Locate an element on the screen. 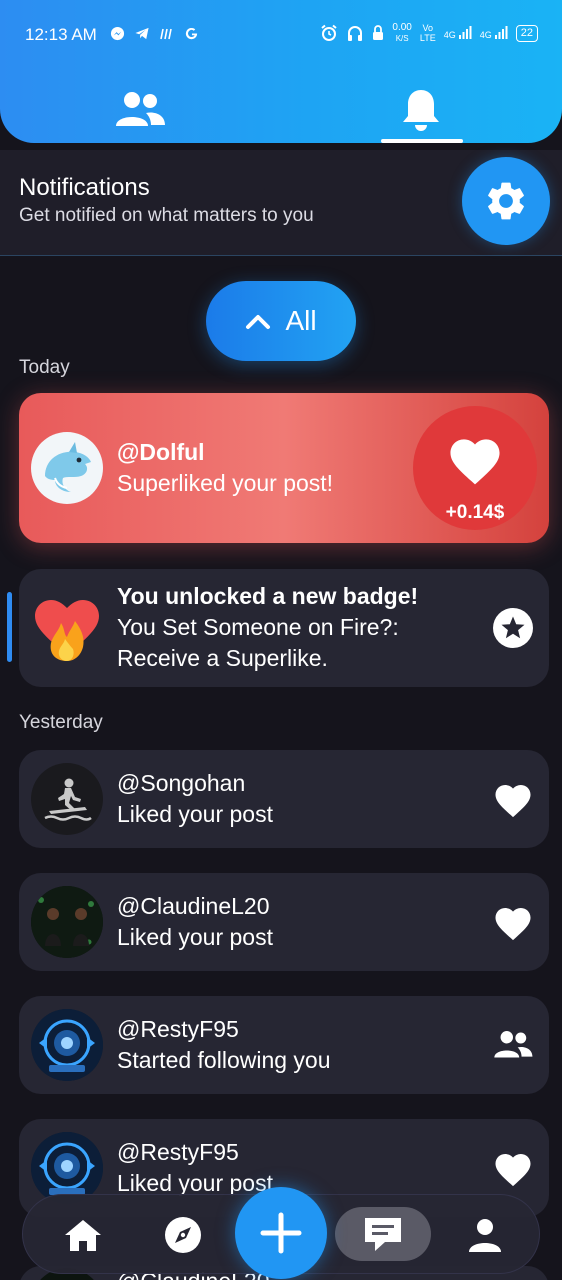 The image size is (562, 1280). nav-profile is located at coordinates (485, 1235).